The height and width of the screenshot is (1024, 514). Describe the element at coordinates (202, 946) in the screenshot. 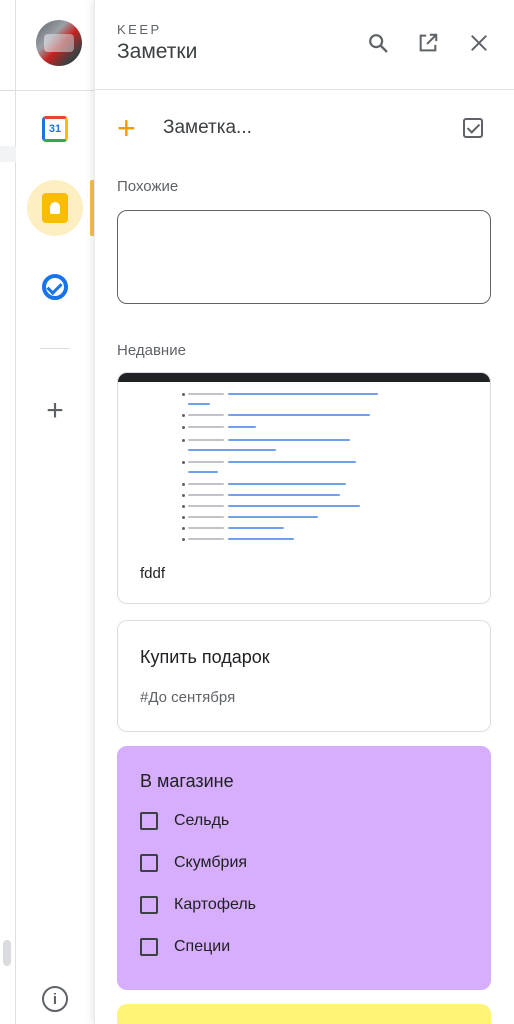

I see `list-item-label: Специи` at that location.